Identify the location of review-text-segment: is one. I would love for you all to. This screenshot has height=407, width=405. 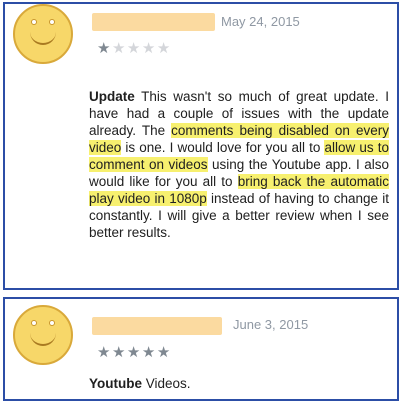
(223, 147).